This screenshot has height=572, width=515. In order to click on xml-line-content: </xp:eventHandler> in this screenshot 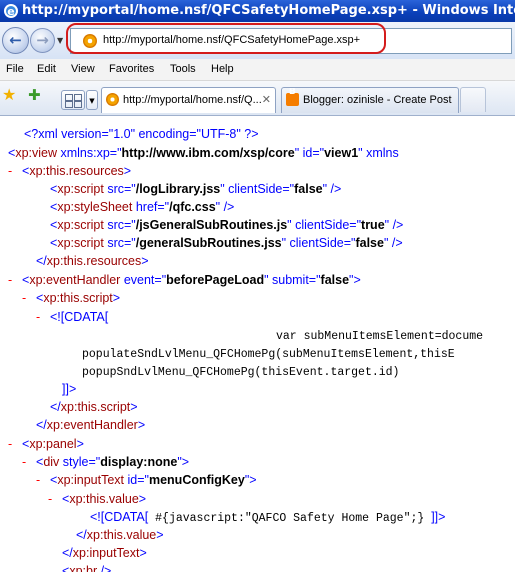, I will do `click(90, 425)`.